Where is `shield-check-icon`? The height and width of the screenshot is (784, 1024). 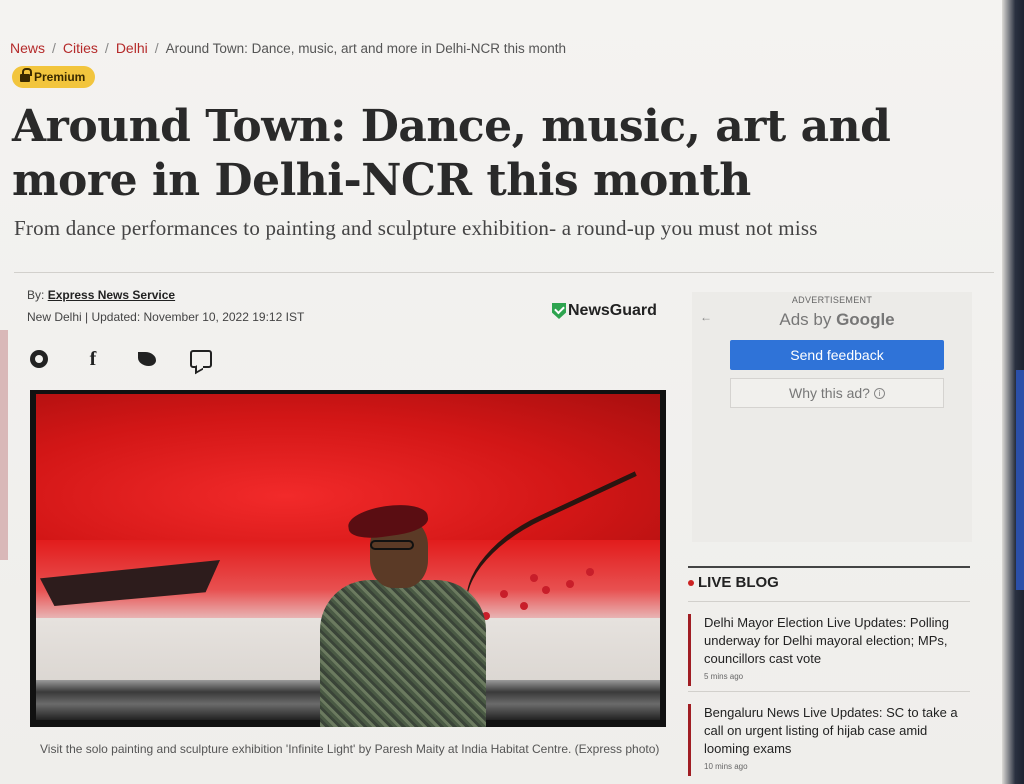
shield-check-icon is located at coordinates (559, 311).